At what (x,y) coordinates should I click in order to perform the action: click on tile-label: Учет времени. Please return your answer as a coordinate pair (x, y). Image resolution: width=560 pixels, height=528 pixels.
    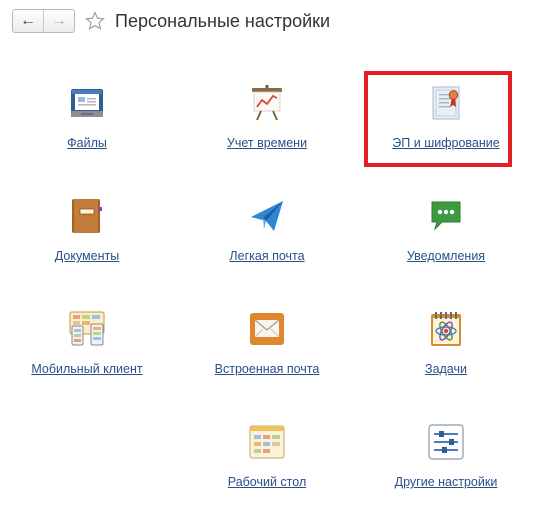
    Looking at the image, I should click on (267, 143).